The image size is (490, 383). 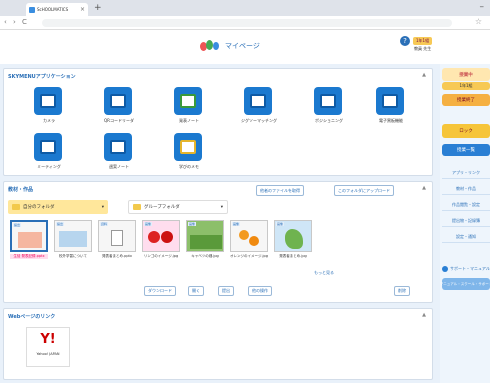 I want to click on app-positioning: ポジショニング, so click(x=329, y=107).